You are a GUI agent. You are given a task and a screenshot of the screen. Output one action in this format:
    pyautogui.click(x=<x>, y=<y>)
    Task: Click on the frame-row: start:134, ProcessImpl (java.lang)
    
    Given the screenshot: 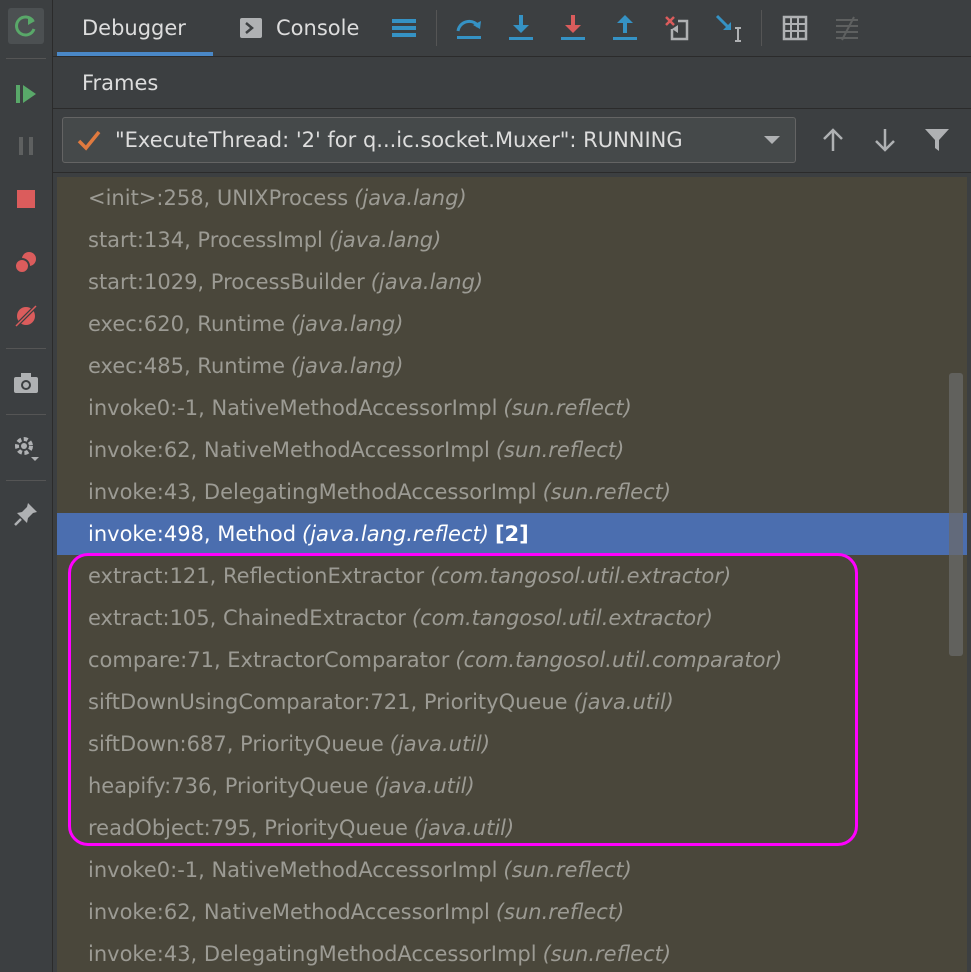 What is the action you would take?
    pyautogui.click(x=512, y=240)
    